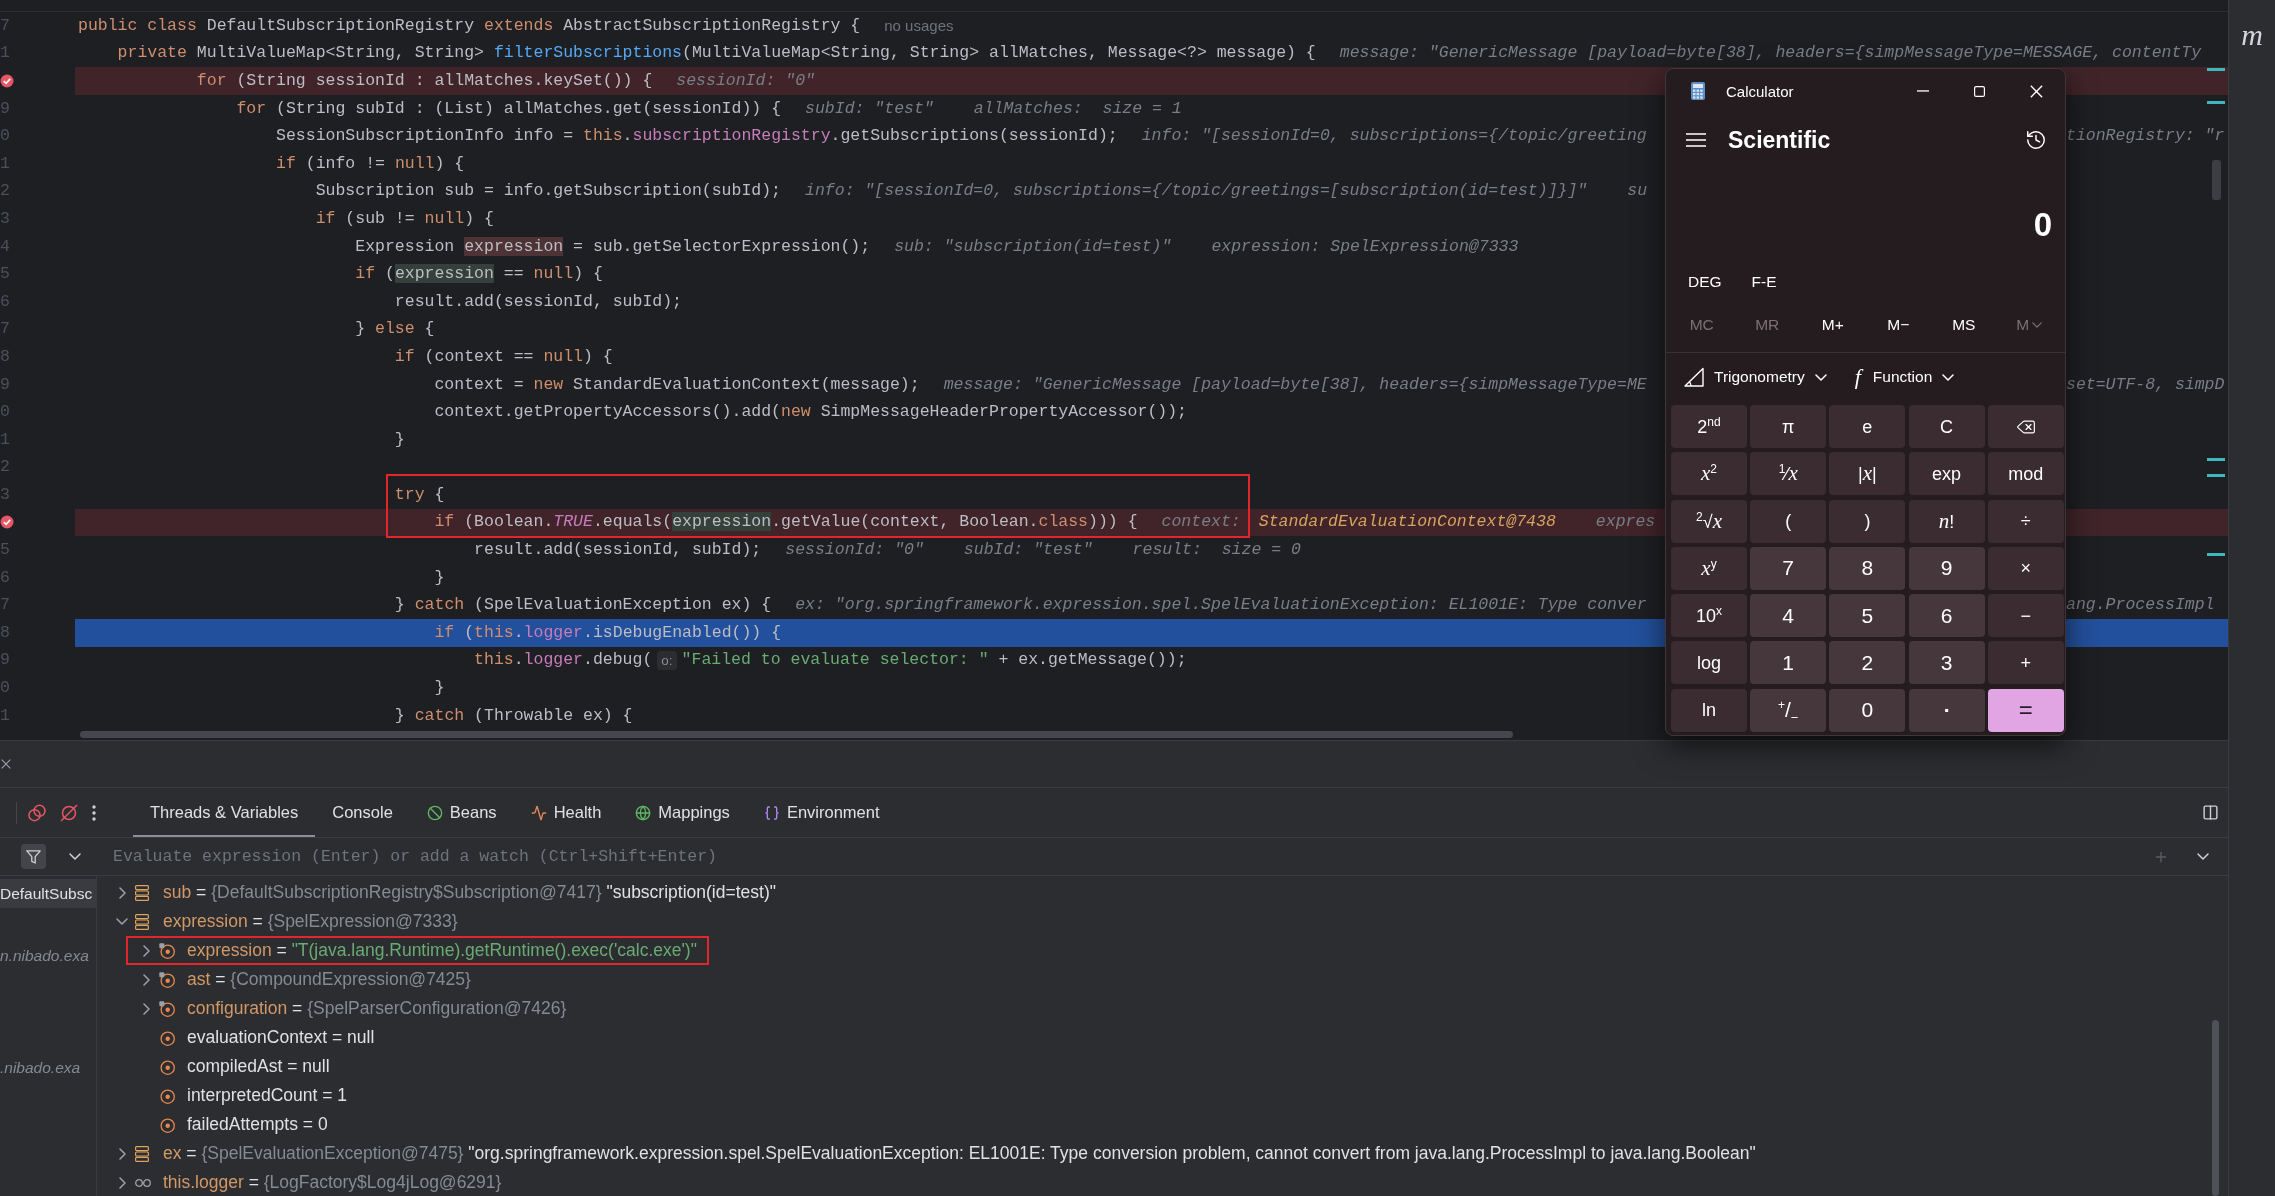 This screenshot has height=1196, width=2275. Describe the element at coordinates (469, 25) in the screenshot. I see `code-line: public class DefaultSubscriptionRegistry extends AbstractSubscriptionRegistry {` at that location.